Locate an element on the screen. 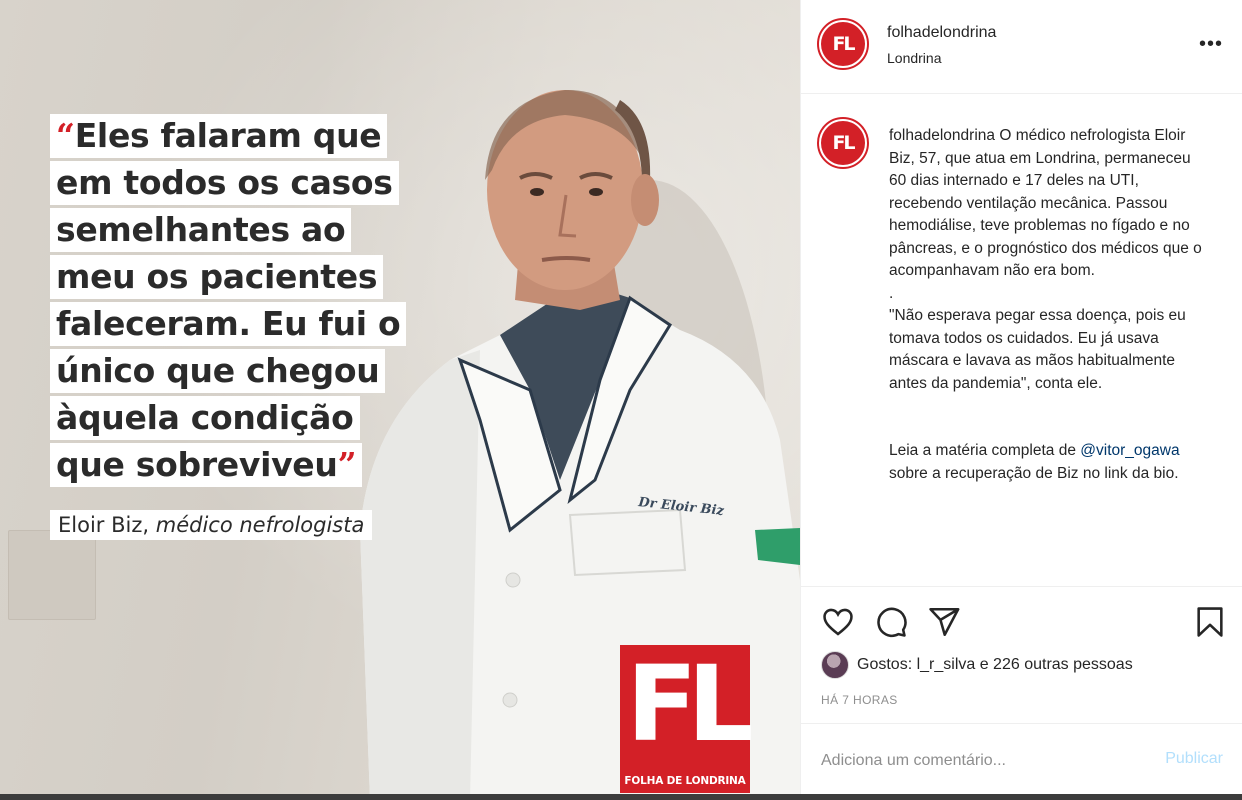 This screenshot has width=1242, height=800. header-username: folhadelondrina is located at coordinates (941, 33).